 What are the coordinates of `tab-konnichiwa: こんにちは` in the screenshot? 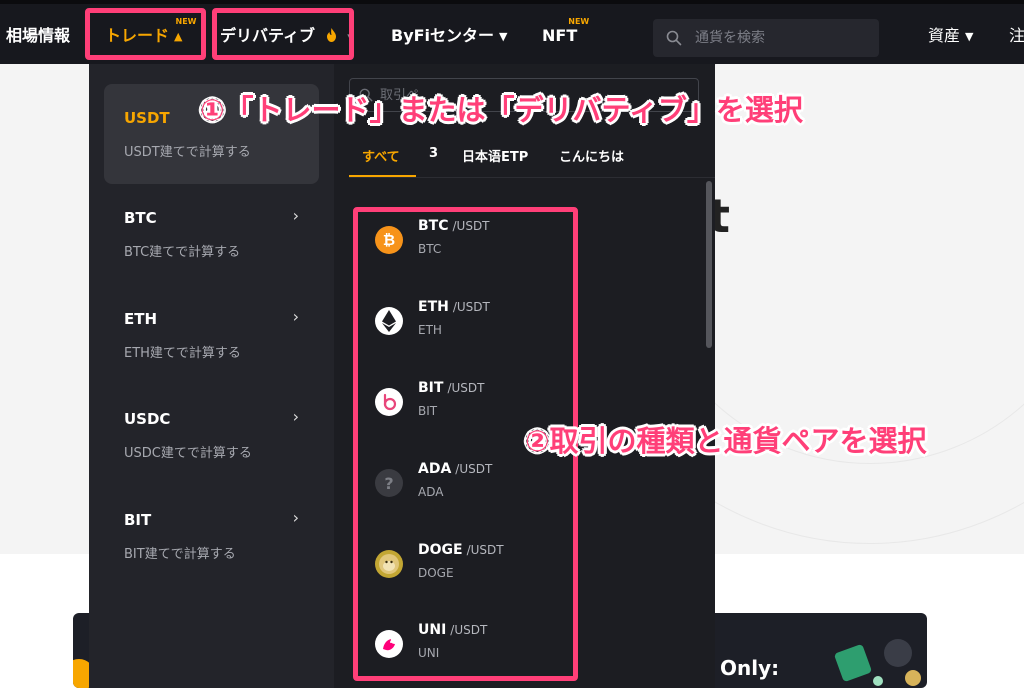 It's located at (591, 155).